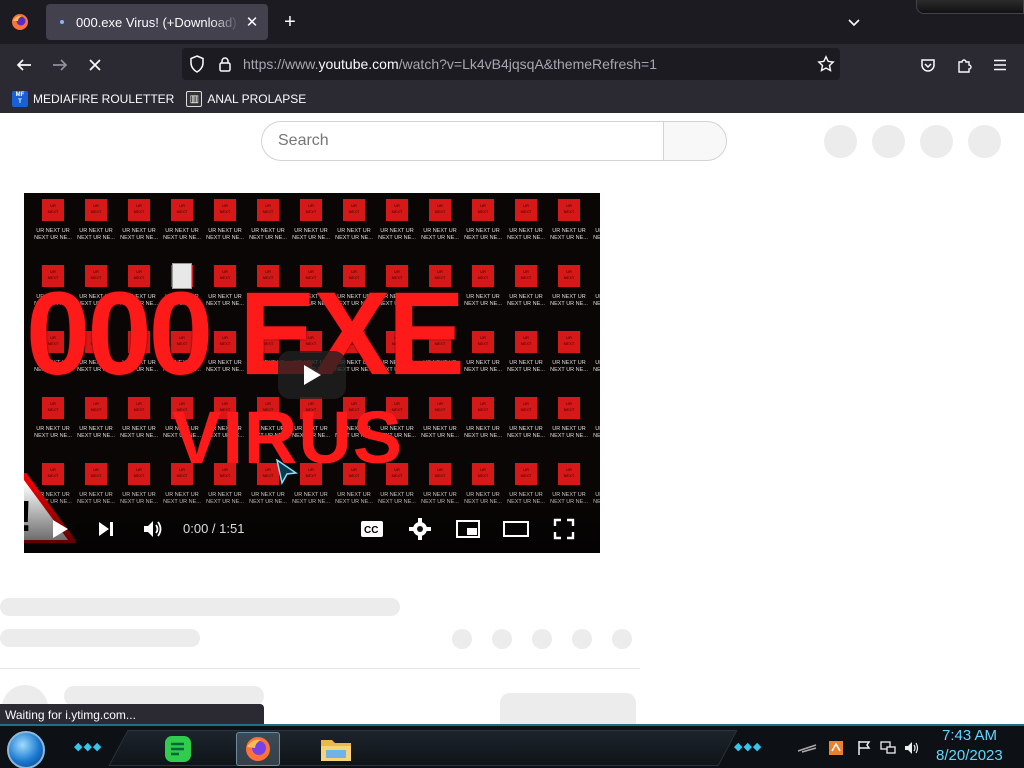 Image resolution: width=1024 pixels, height=768 pixels. Describe the element at coordinates (157, 22) in the screenshot. I see `browser-tab-active: 000.exe Virus! (+Download) - YouTube ✕` at that location.